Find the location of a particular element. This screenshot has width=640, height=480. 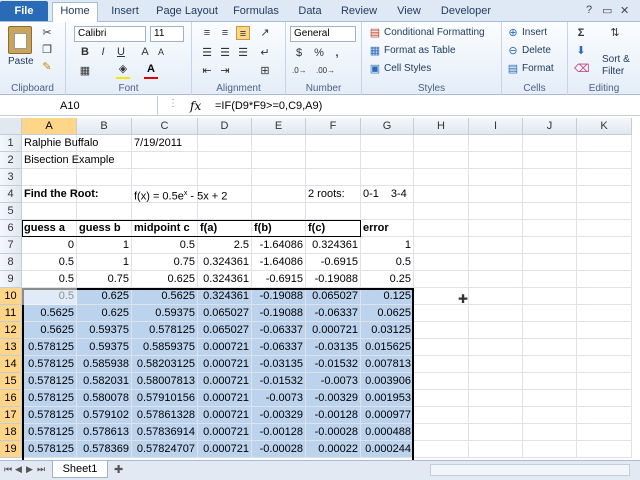

cell-I16 is located at coordinates (496, 398).